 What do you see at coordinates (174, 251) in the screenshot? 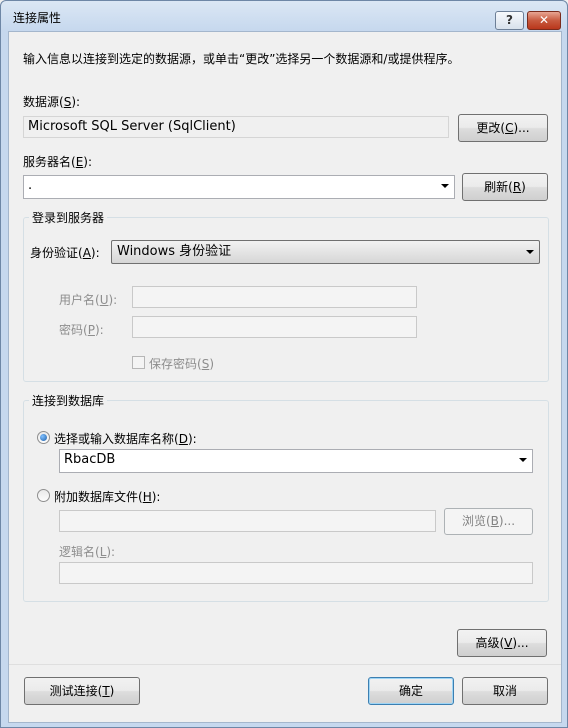
I see `auth-value: Windows 身份验证` at bounding box center [174, 251].